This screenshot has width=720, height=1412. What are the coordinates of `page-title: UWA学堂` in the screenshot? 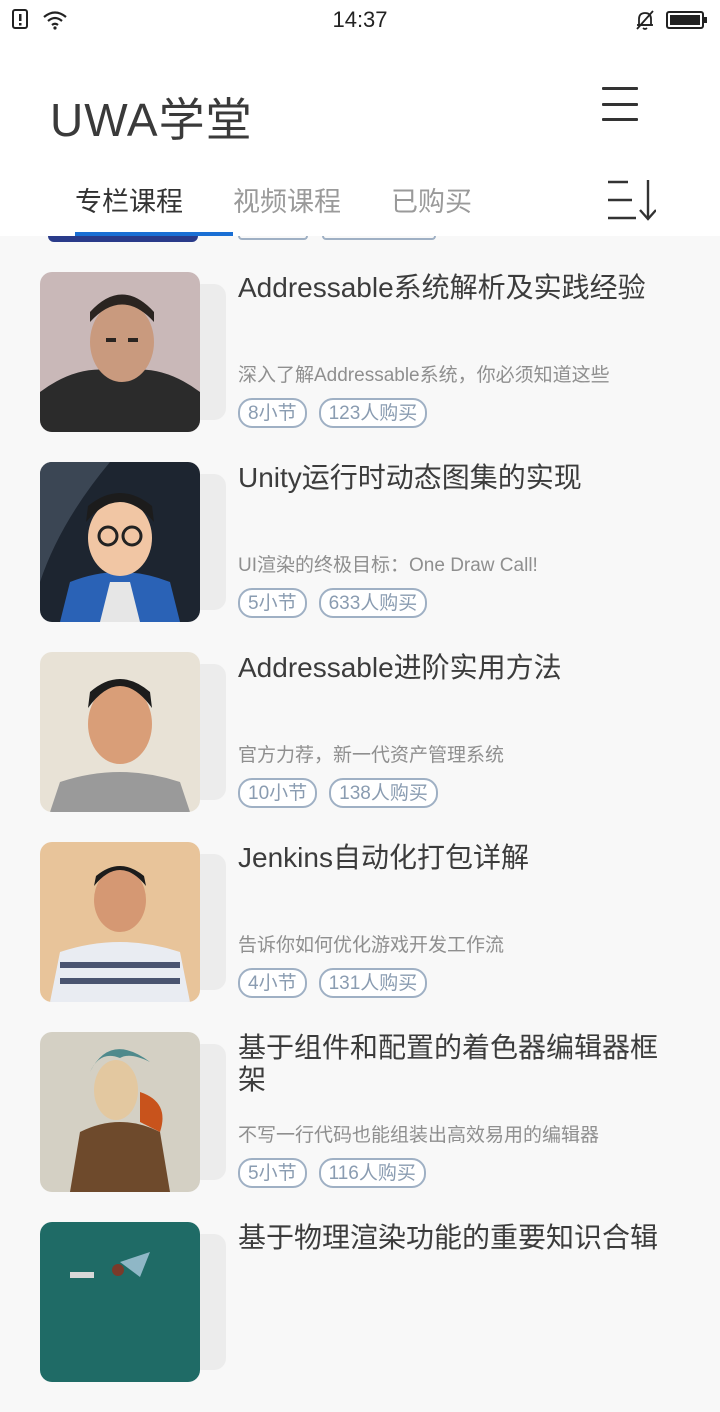 It's located at (151, 120).